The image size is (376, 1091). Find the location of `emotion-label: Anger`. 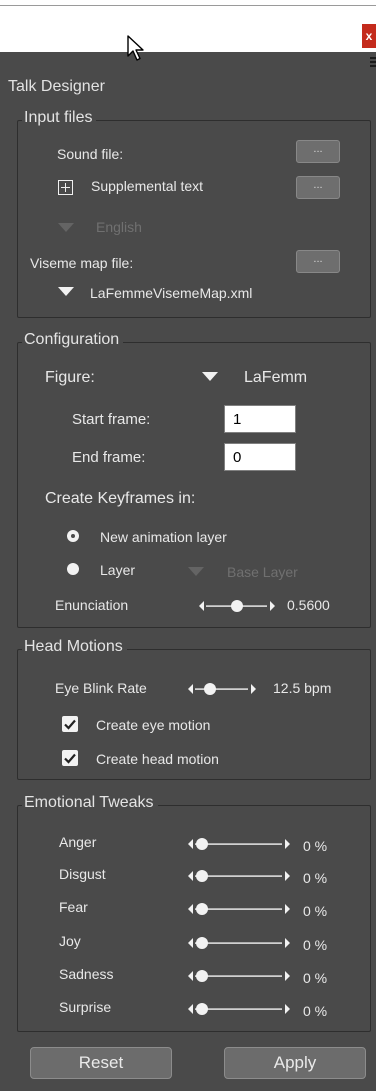

emotion-label: Anger is located at coordinates (78, 842).